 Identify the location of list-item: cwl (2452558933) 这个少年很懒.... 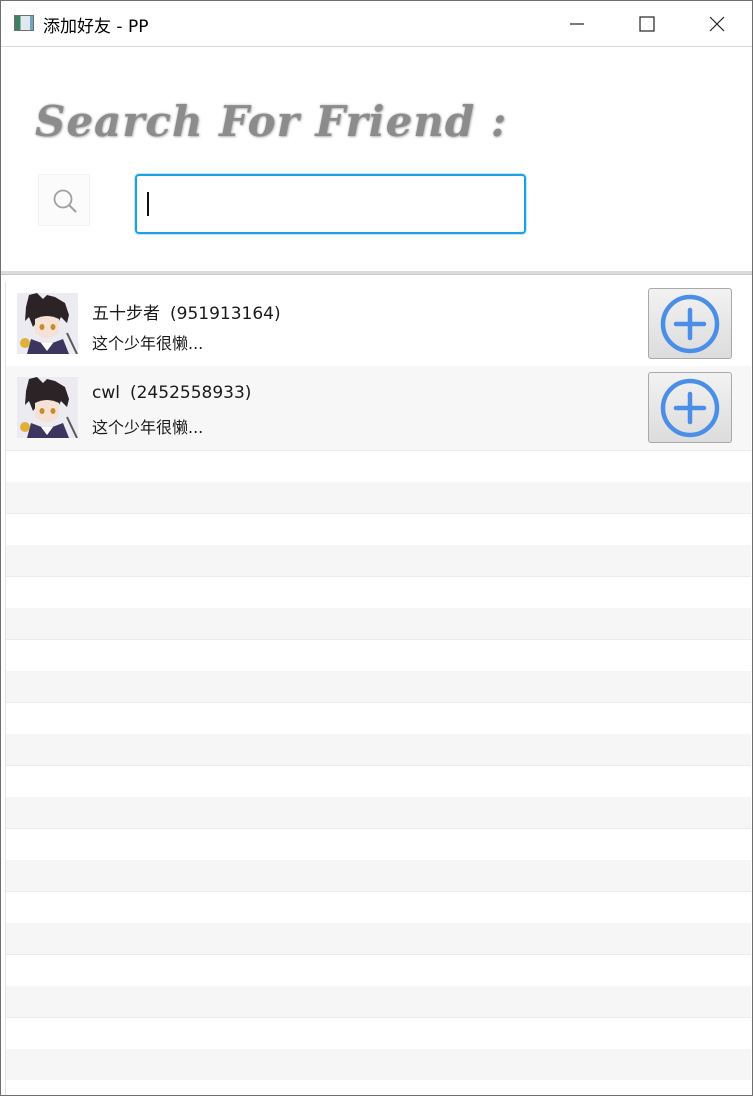
(378, 408).